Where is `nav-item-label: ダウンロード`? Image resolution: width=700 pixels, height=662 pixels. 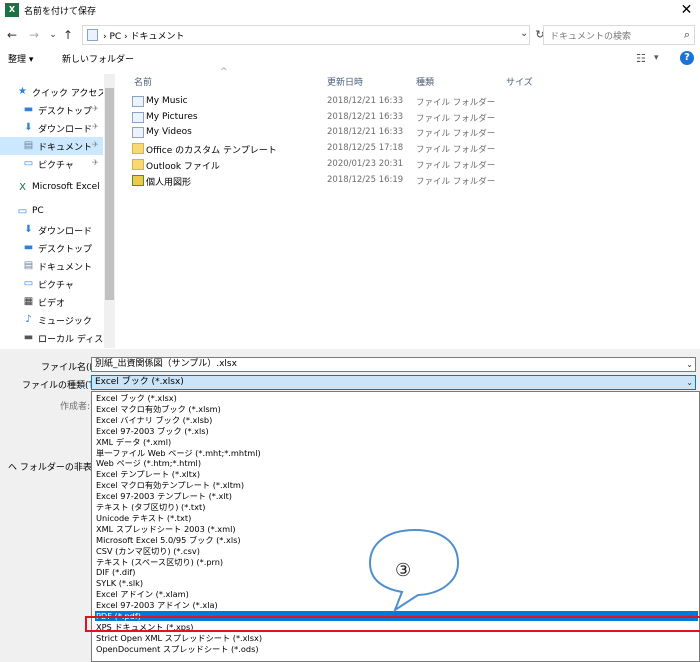
nav-item-label: ダウンロード is located at coordinates (65, 232).